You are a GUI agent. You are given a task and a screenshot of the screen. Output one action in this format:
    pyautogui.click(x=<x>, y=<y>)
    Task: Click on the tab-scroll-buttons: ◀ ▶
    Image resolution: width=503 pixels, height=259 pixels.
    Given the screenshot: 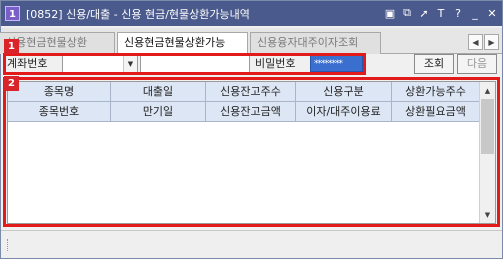 What is the action you would take?
    pyautogui.click(x=483, y=42)
    